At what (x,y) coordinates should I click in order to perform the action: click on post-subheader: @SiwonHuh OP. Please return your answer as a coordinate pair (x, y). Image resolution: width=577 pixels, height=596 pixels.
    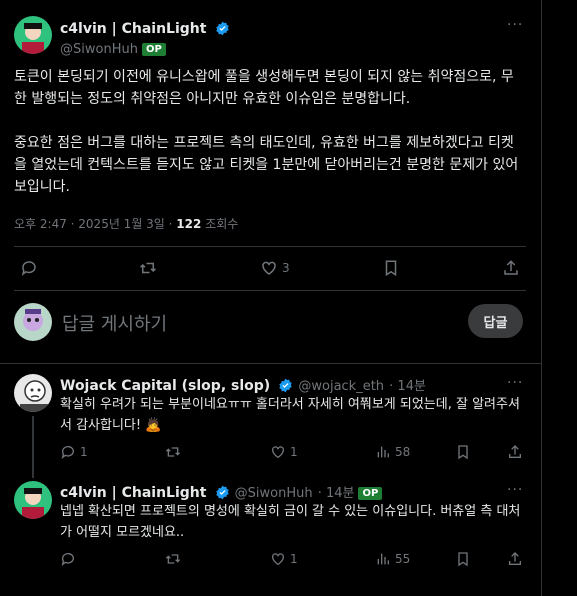
    Looking at the image, I should click on (113, 47).